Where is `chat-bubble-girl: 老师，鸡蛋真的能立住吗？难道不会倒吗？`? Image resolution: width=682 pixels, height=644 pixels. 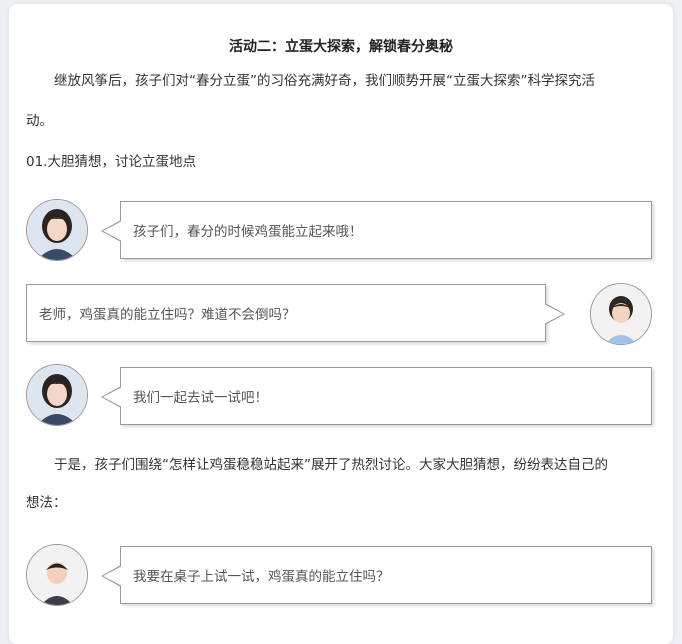
chat-bubble-girl: 老师，鸡蛋真的能立住吗？难道不会倒吗？ is located at coordinates (295, 313).